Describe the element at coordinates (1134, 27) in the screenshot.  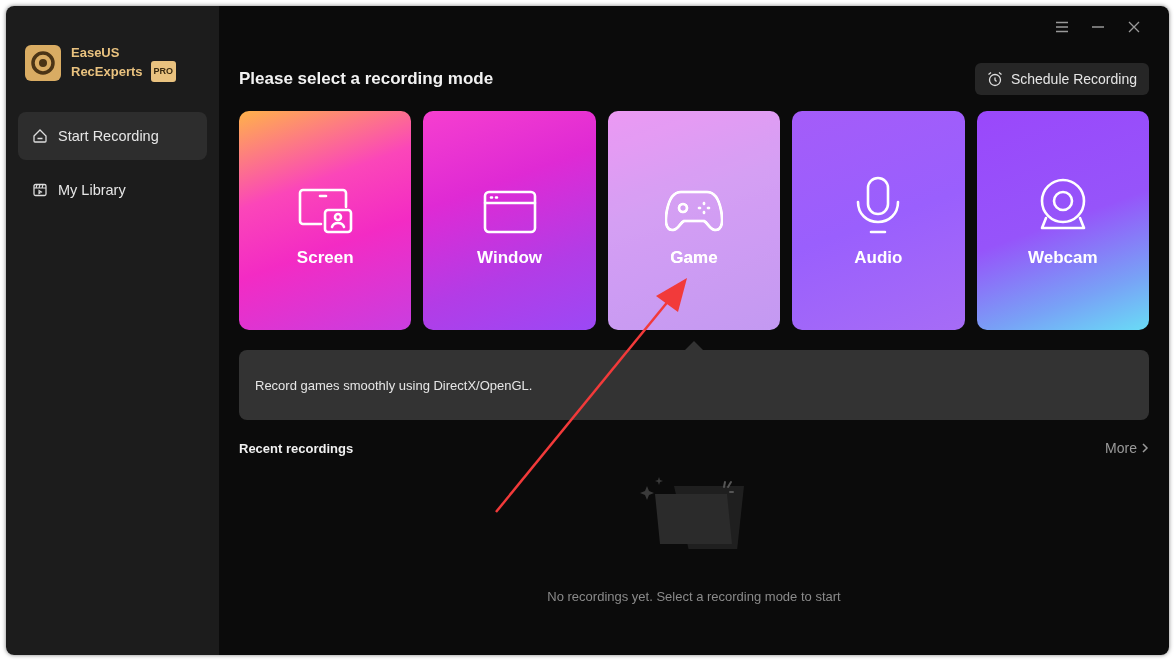
I see `close-icon` at that location.